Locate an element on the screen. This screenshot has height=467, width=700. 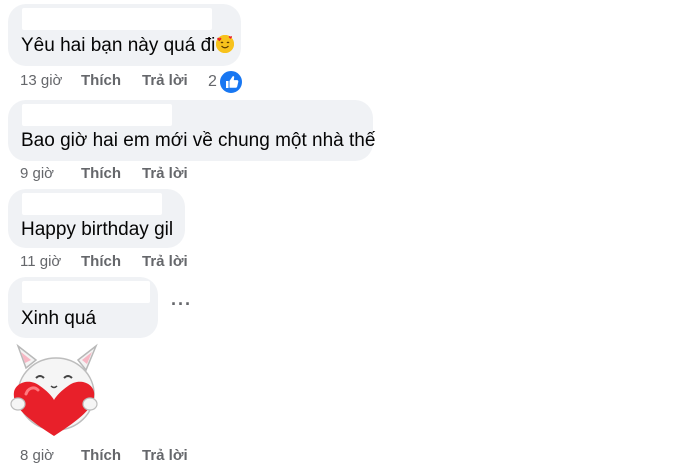
comment-bubble-3: Happy birthday gil is located at coordinates (96, 218).